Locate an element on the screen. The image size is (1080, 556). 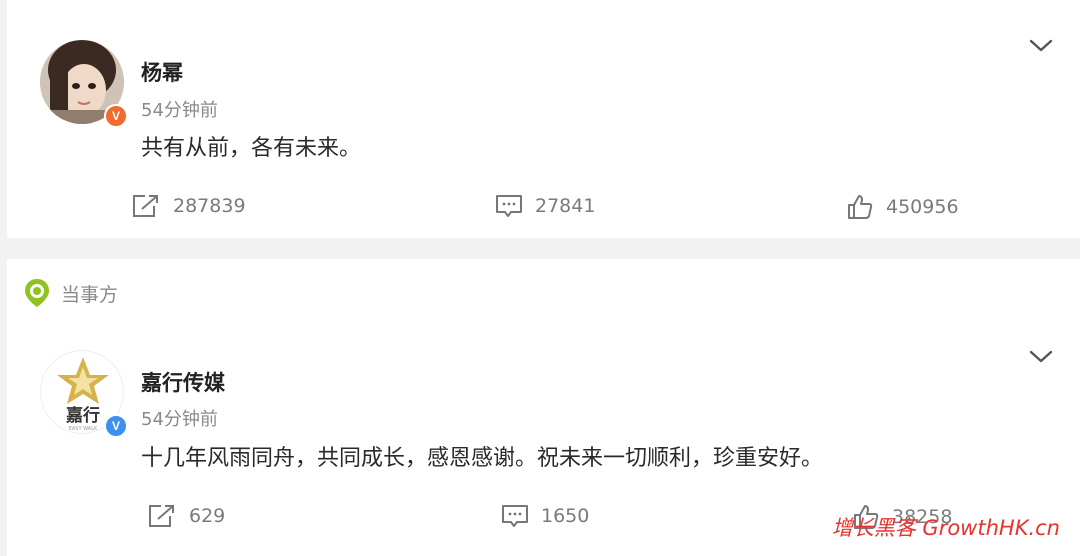
share-button: 629 is located at coordinates (186, 516).